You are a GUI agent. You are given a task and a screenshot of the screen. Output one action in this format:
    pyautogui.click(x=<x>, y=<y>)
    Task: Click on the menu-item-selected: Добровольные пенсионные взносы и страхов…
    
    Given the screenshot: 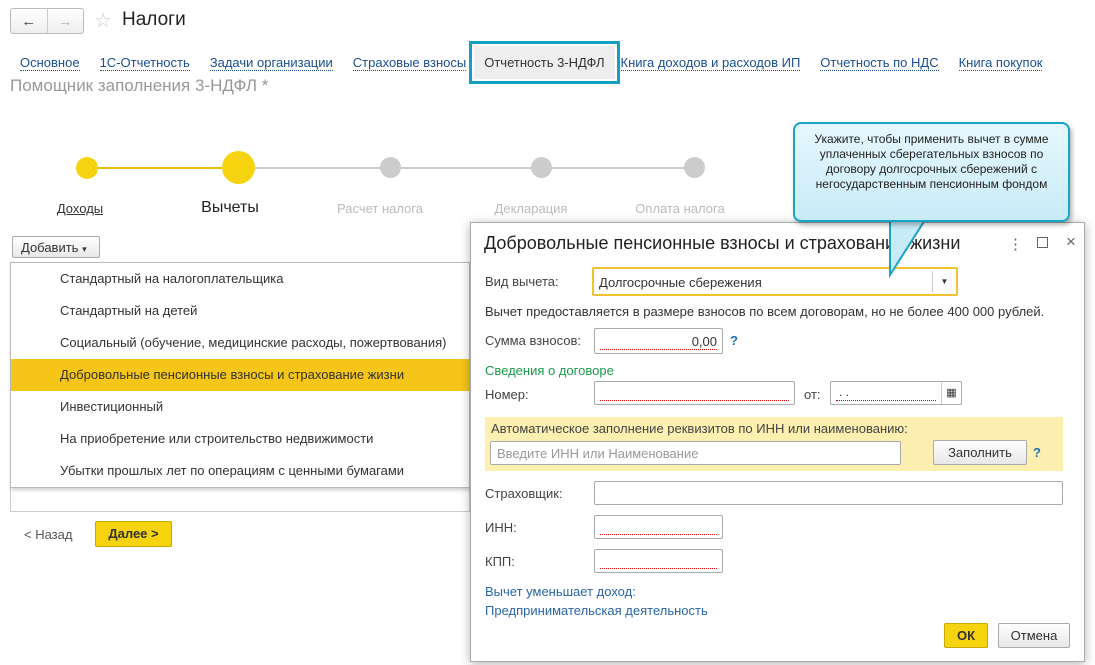 What is the action you would take?
    pyautogui.click(x=240, y=375)
    